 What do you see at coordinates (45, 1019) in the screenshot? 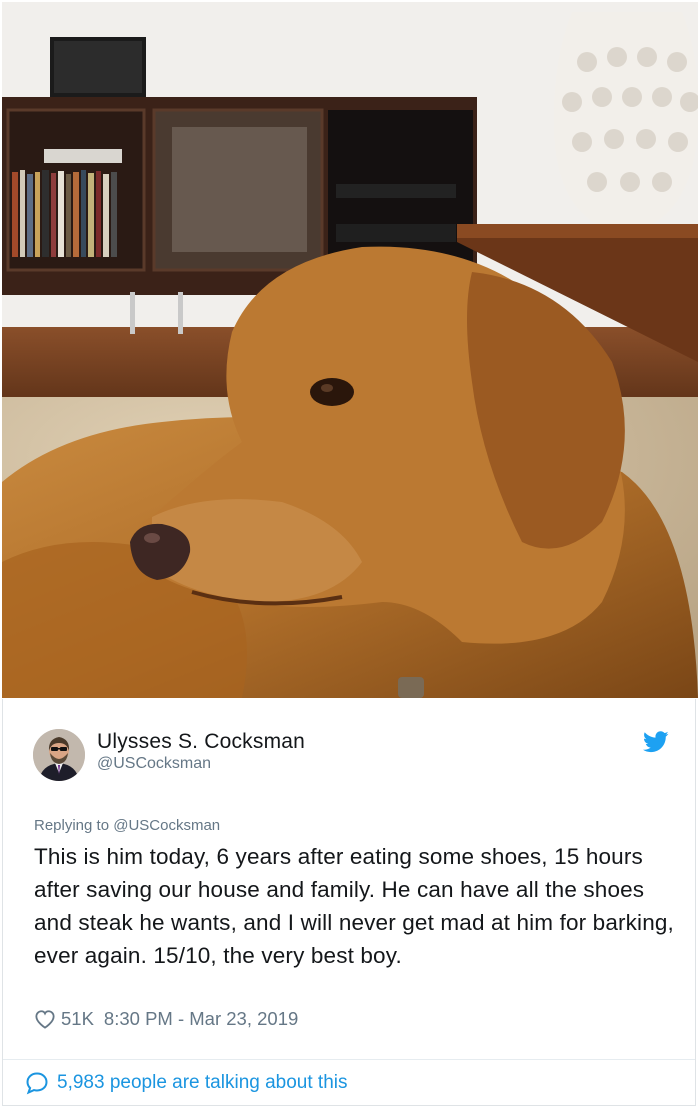
I see `heart-icon` at bounding box center [45, 1019].